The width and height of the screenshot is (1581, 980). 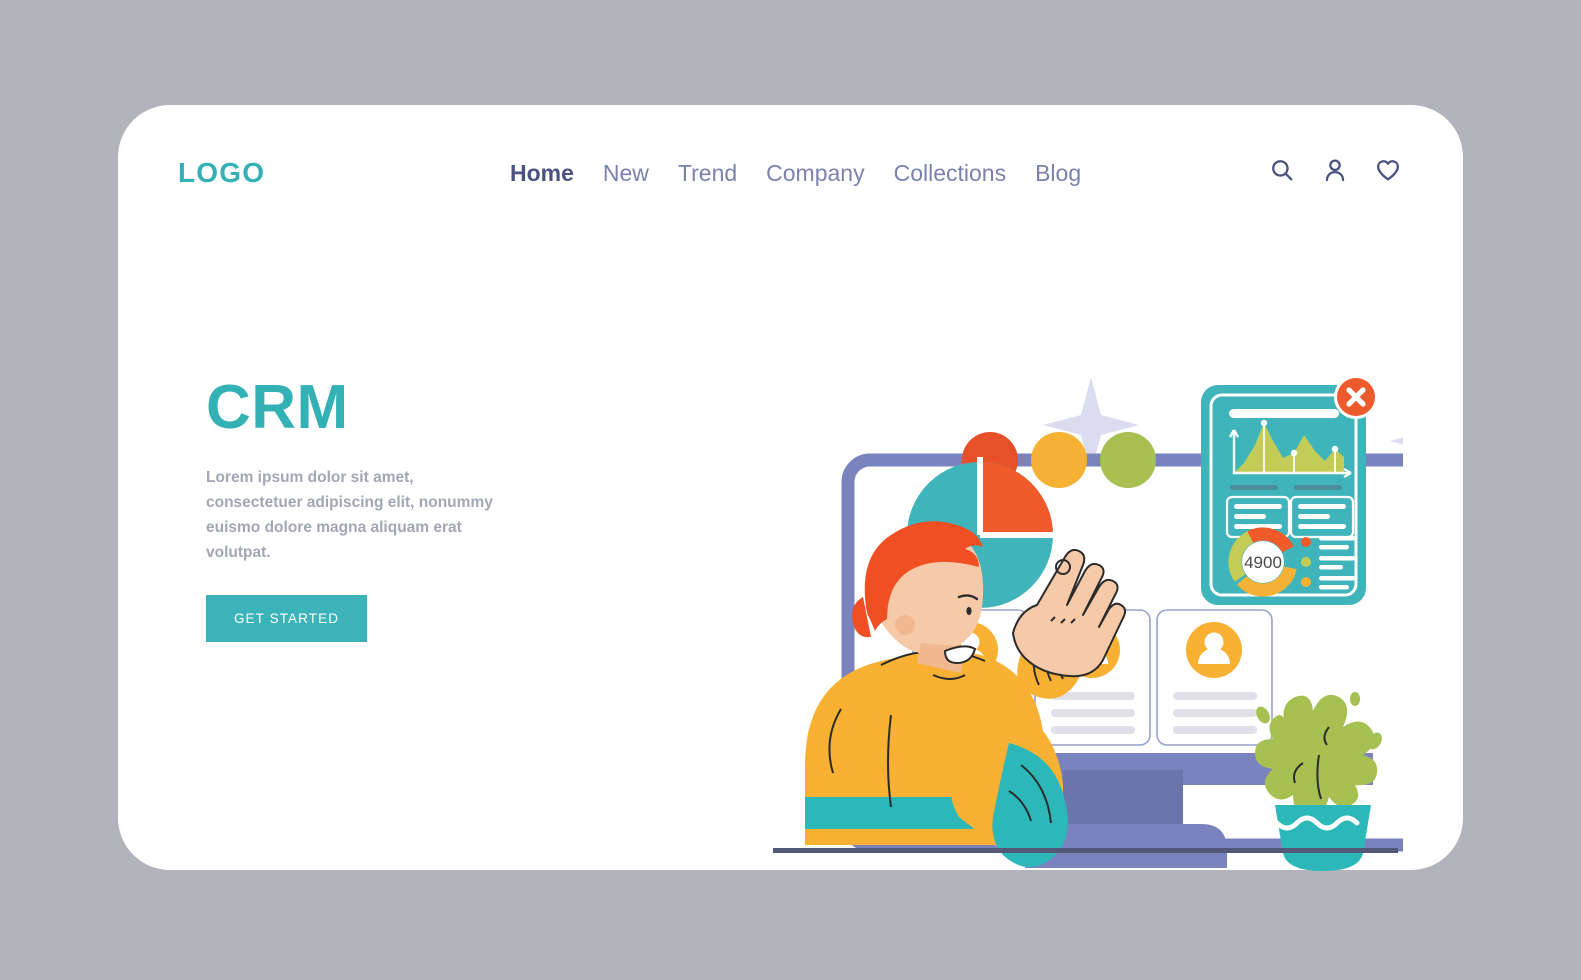 I want to click on status-dot-olive, so click(x=1128, y=460).